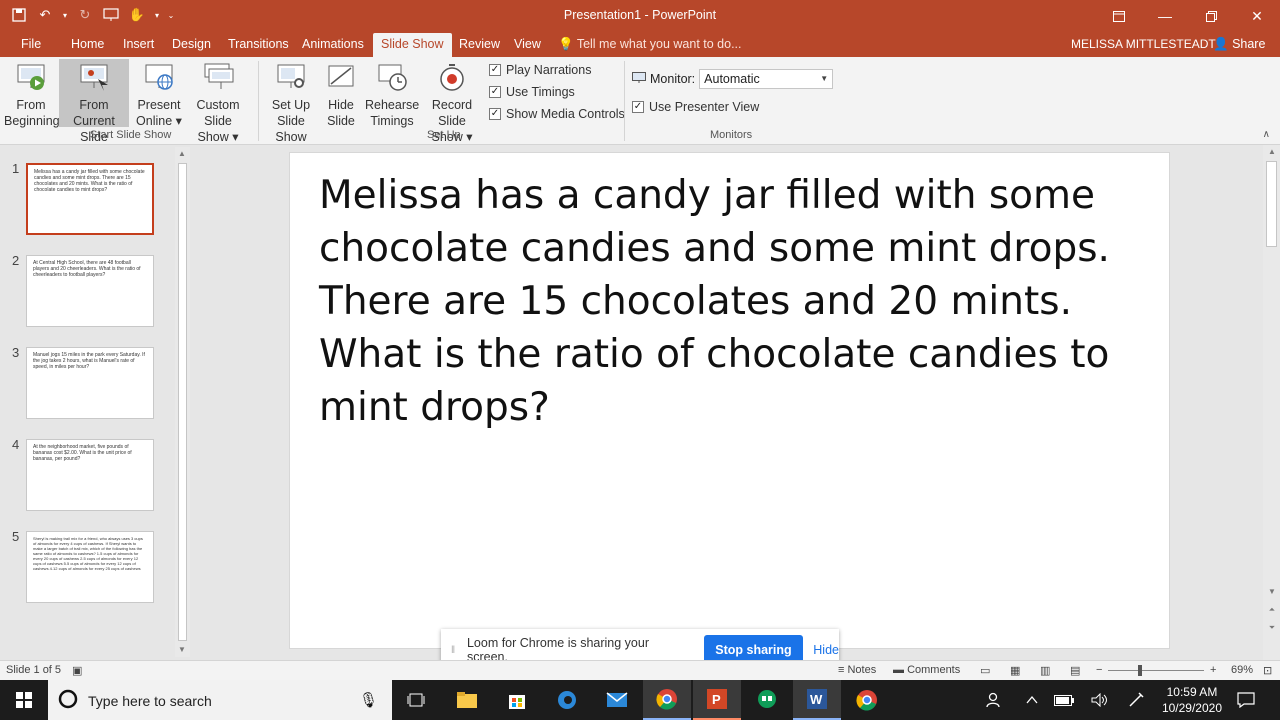 The image size is (1280, 720). What do you see at coordinates (467, 700) in the screenshot?
I see `file-explorer-icon` at bounding box center [467, 700].